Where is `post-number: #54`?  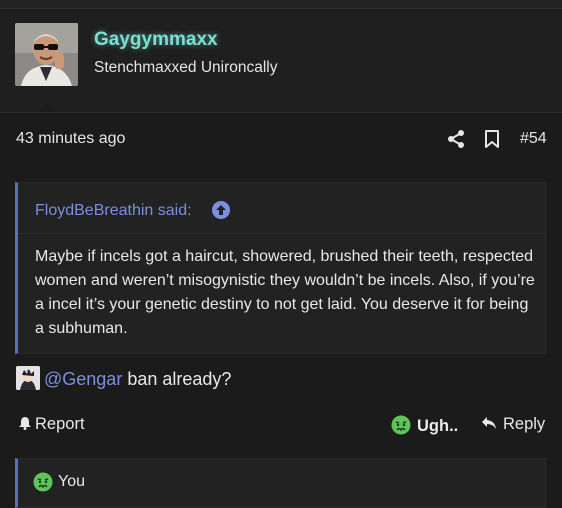 post-number: #54 is located at coordinates (533, 139).